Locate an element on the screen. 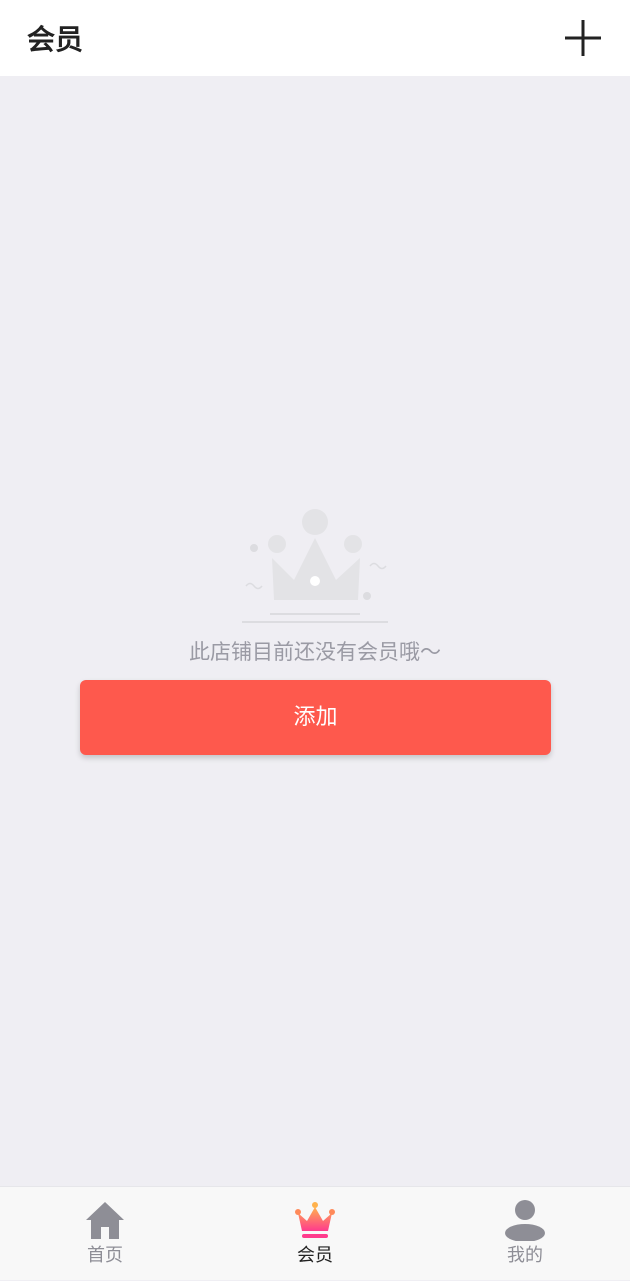 Image resolution: width=630 pixels, height=1281 pixels. tab-home: 首页 is located at coordinates (105, 1234).